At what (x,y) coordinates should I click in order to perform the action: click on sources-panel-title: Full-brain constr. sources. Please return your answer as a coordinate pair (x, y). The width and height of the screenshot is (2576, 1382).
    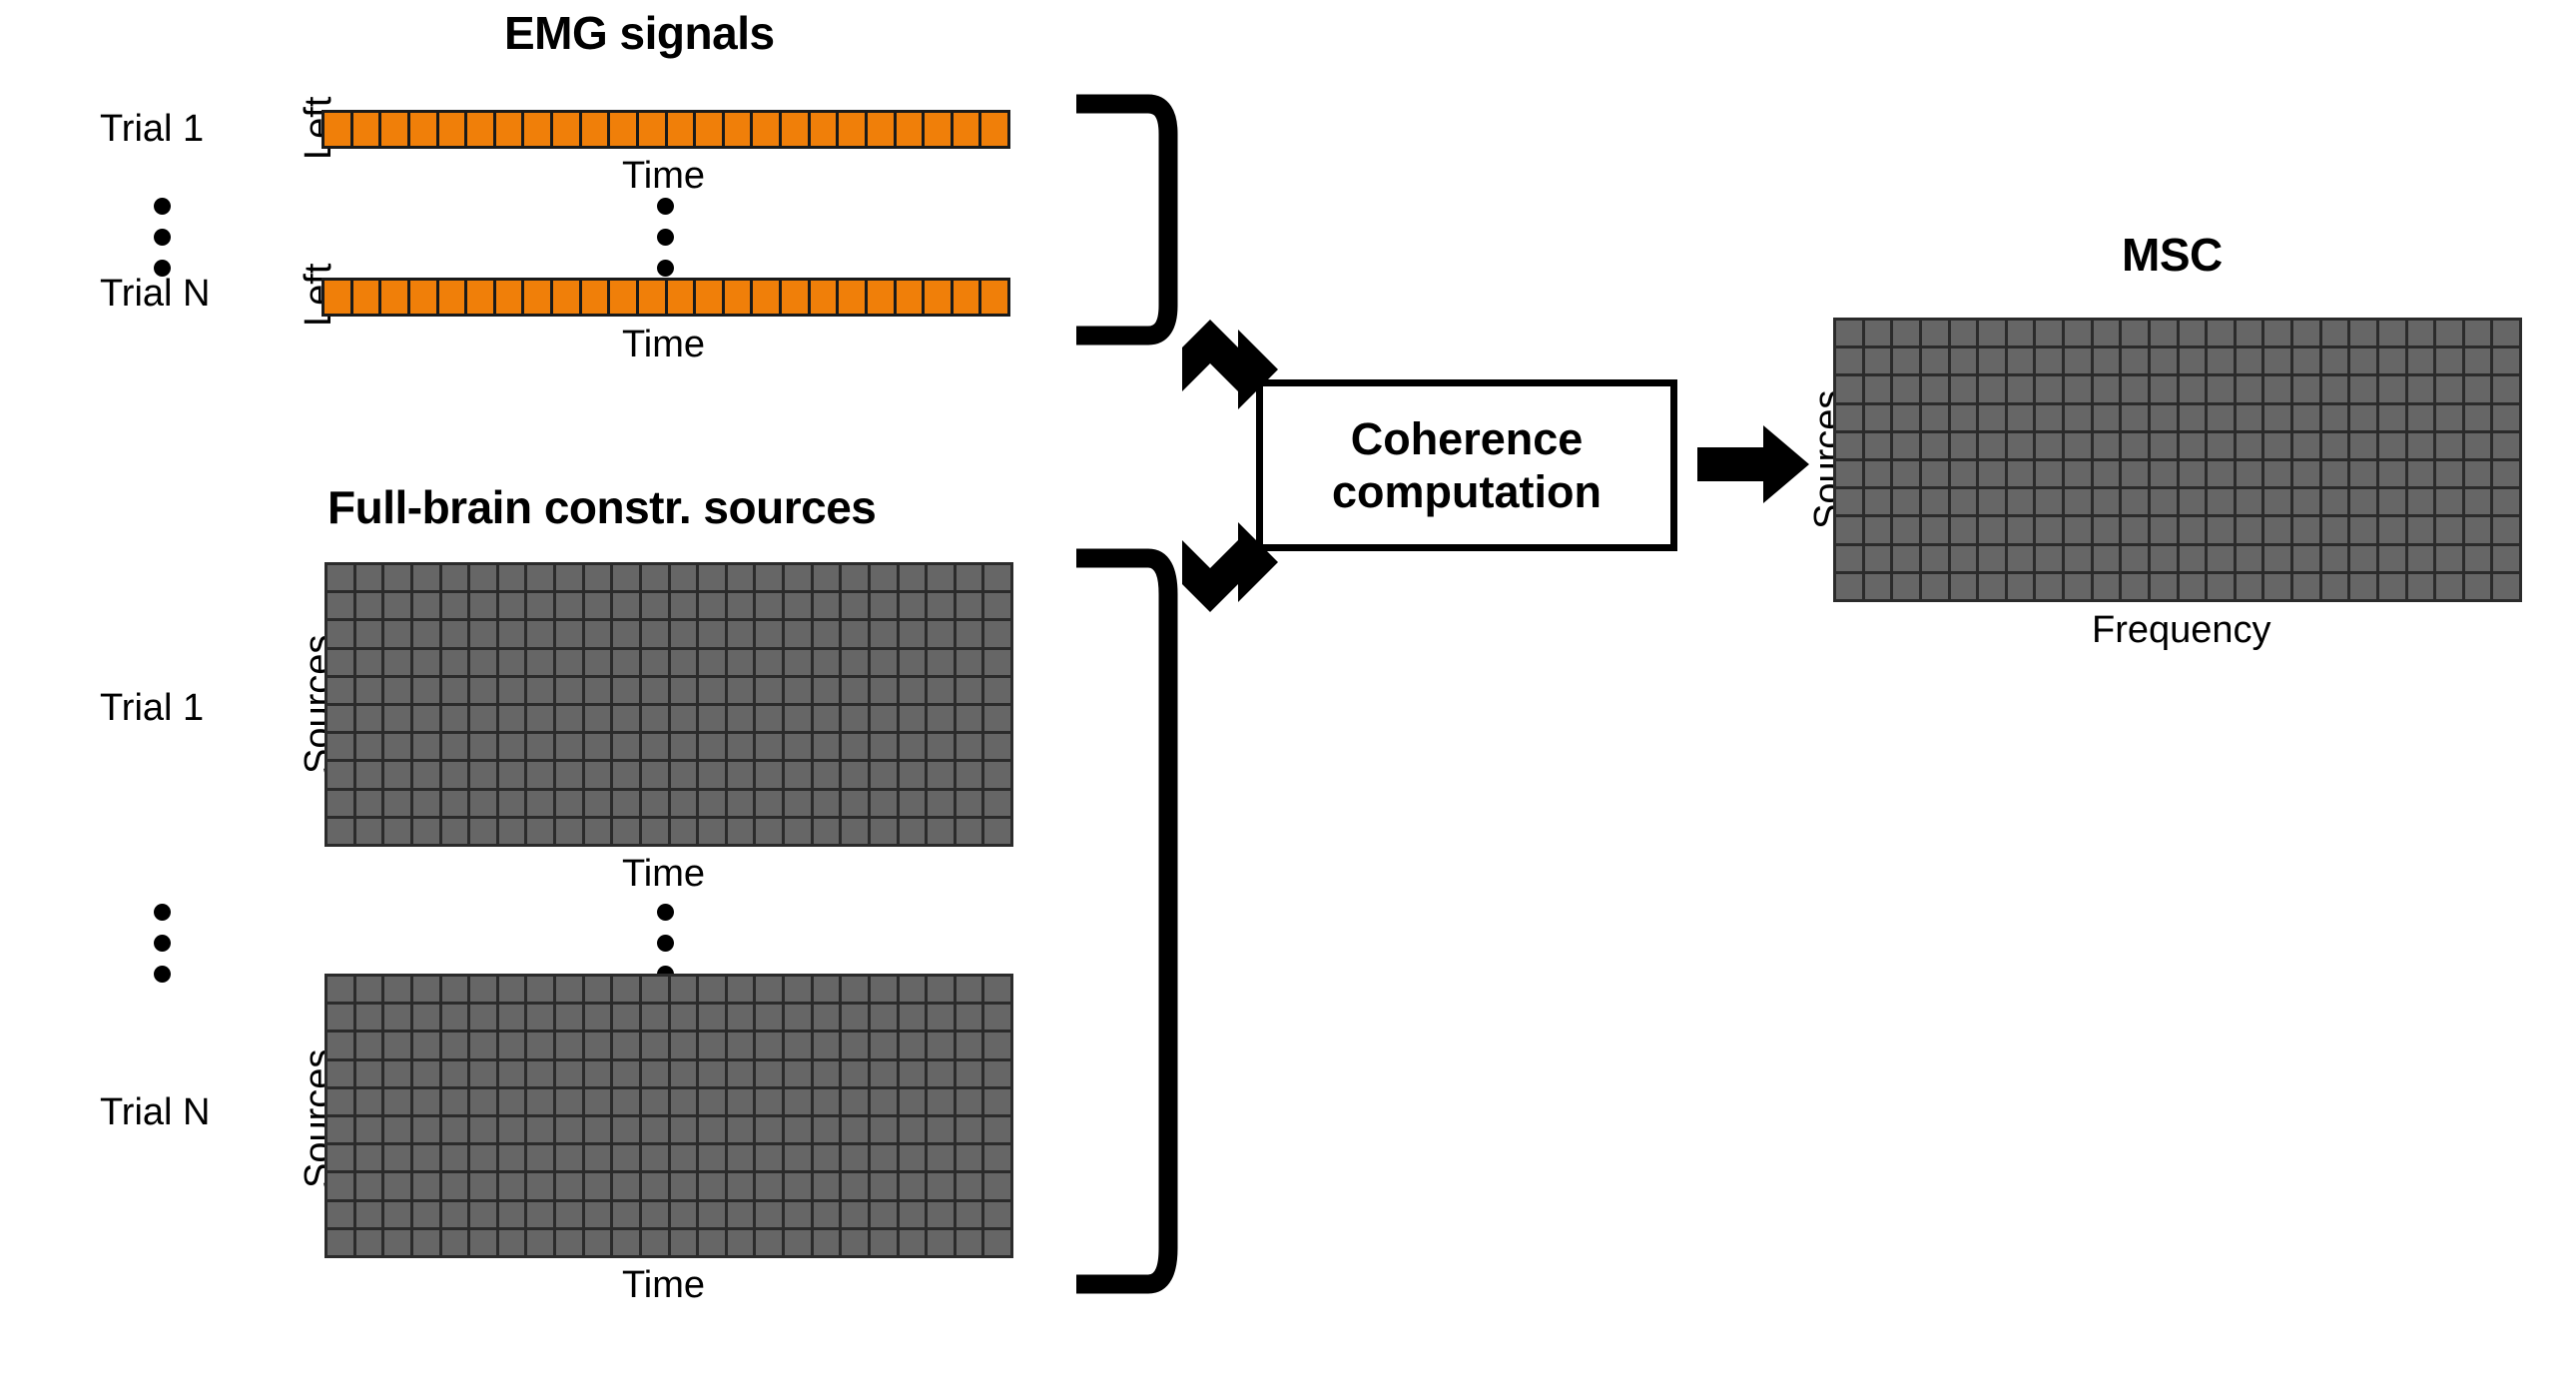
    Looking at the image, I should click on (602, 507).